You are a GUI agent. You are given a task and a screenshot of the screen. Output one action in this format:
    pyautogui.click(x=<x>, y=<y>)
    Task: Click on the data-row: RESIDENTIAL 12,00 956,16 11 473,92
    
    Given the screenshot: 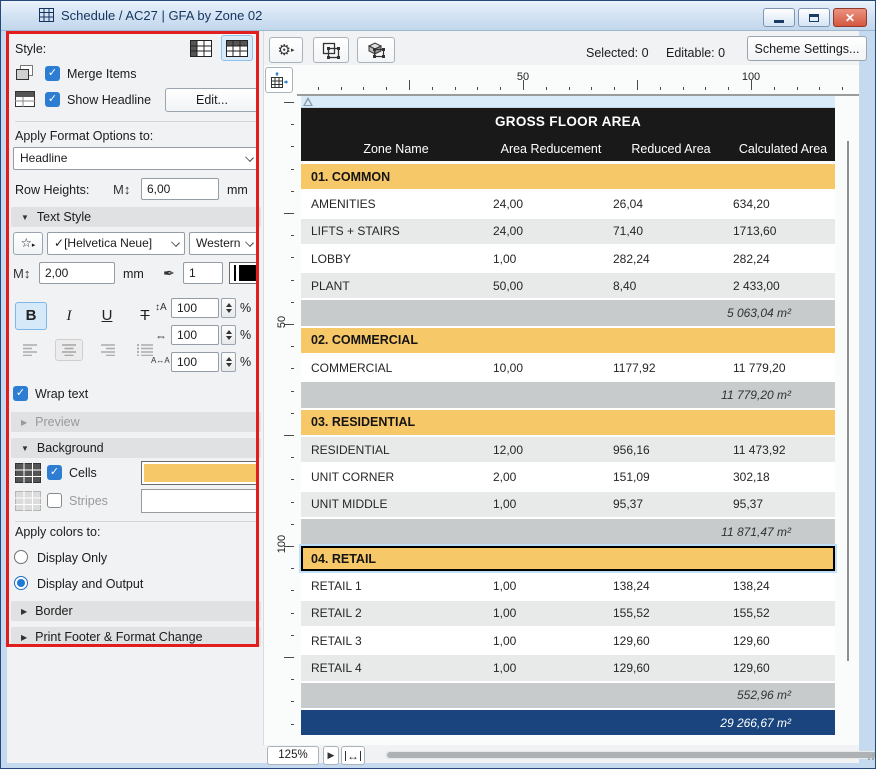 What is the action you would take?
    pyautogui.click(x=568, y=449)
    